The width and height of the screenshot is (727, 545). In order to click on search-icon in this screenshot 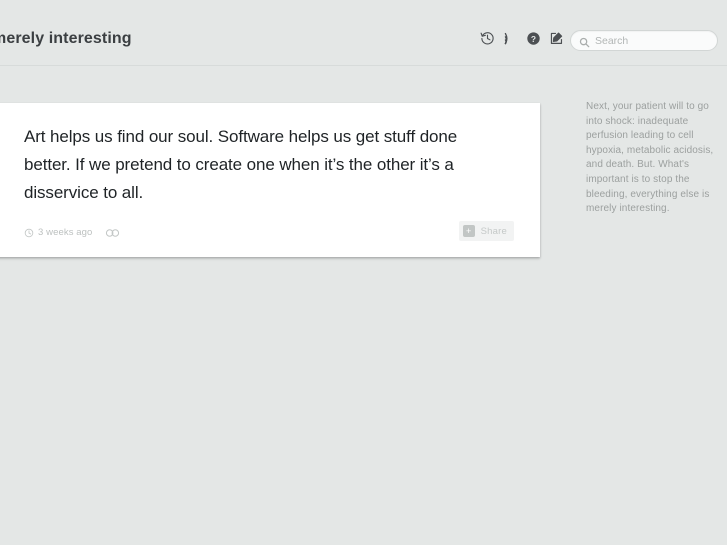, I will do `click(584, 41)`.